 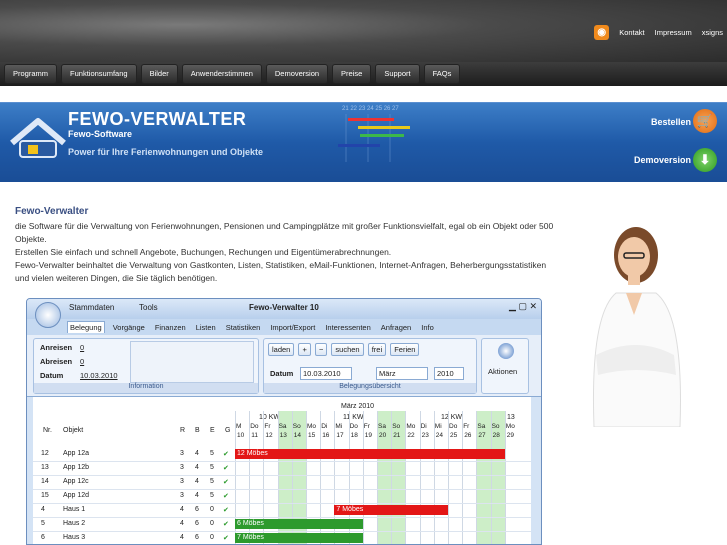 I want to click on woman-photo, so click(x=637, y=327).